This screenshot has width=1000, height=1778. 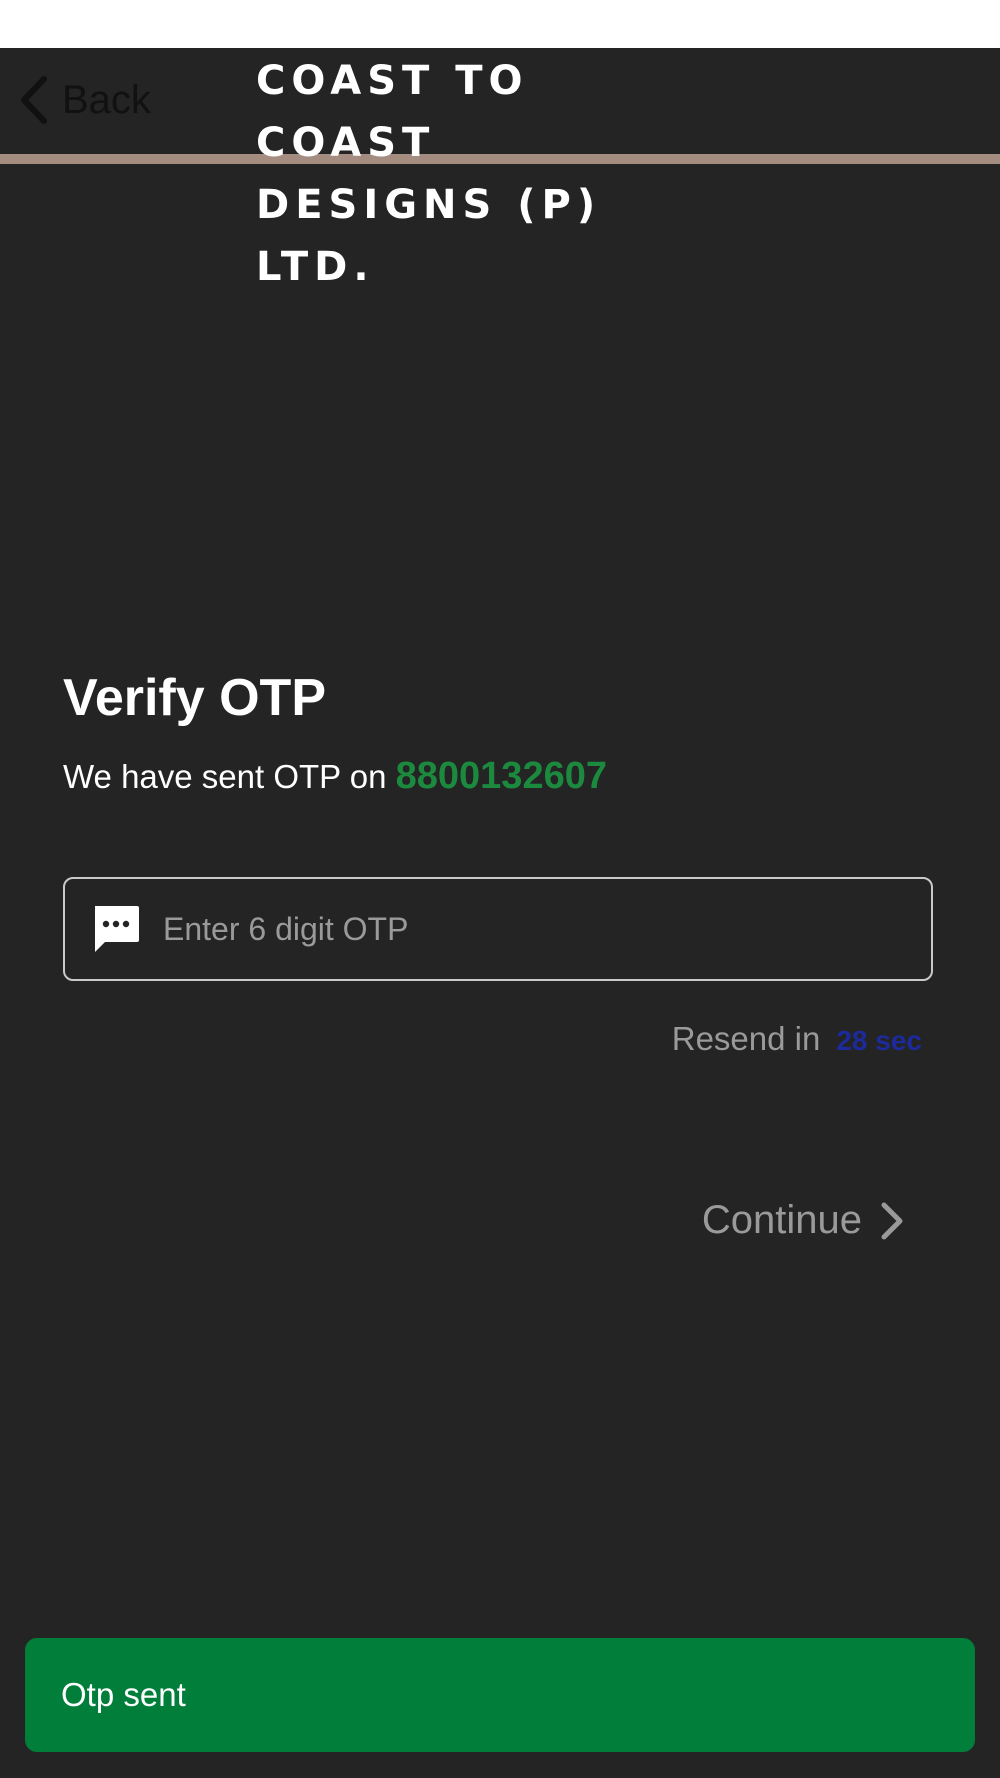 What do you see at coordinates (500, 24) in the screenshot?
I see `status-bar` at bounding box center [500, 24].